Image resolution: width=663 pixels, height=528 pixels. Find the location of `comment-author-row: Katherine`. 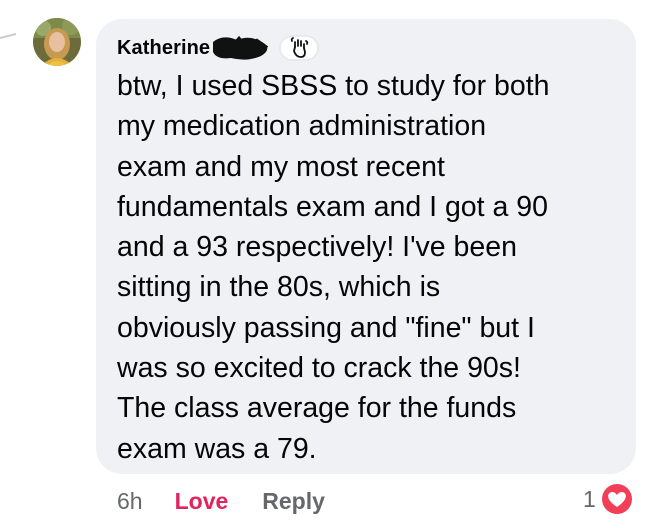

comment-author-row: Katherine is located at coordinates (218, 48).